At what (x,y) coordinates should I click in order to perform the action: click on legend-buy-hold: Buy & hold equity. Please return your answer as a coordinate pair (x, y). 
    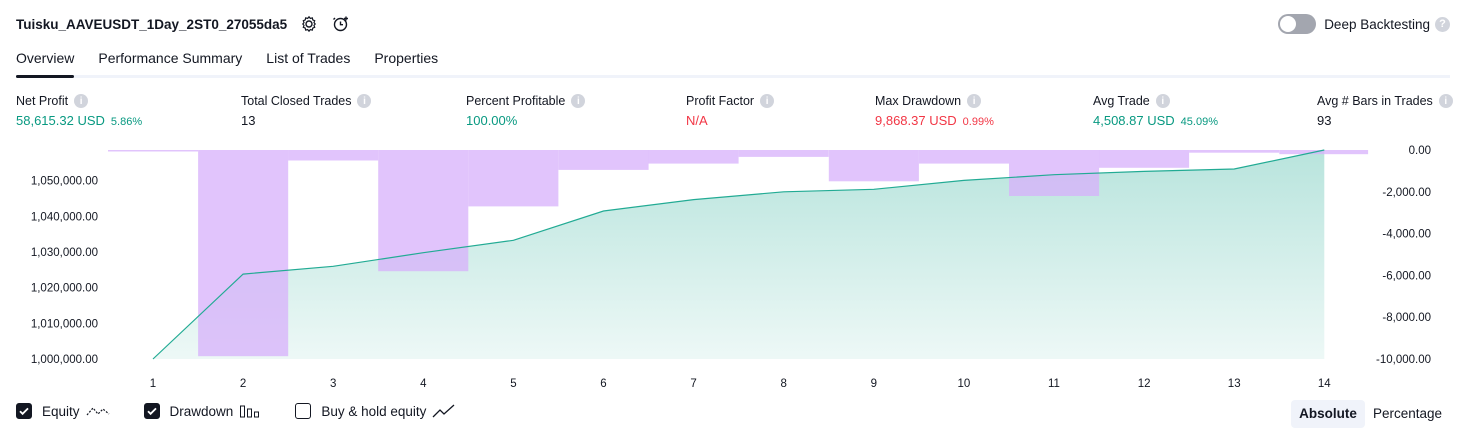
    Looking at the image, I should click on (375, 411).